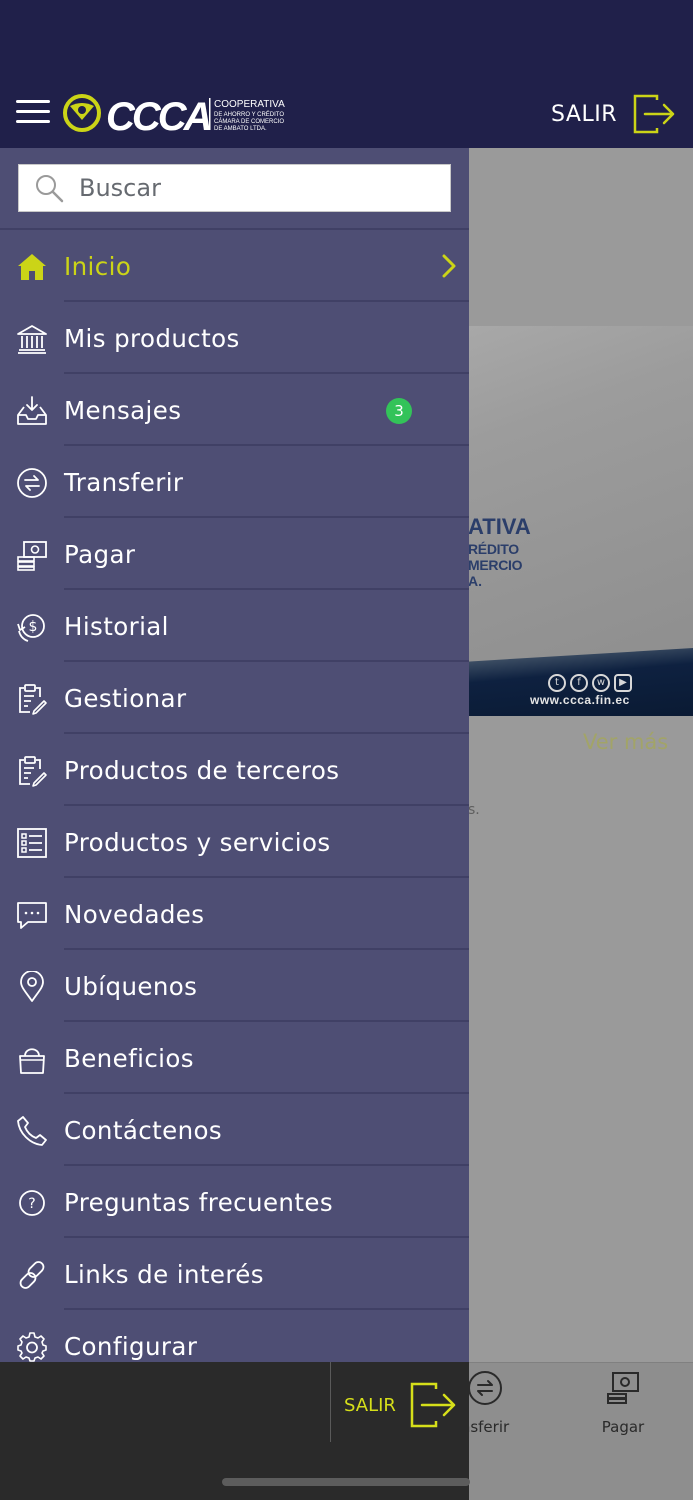  What do you see at coordinates (32, 339) in the screenshot?
I see `bank-icon` at bounding box center [32, 339].